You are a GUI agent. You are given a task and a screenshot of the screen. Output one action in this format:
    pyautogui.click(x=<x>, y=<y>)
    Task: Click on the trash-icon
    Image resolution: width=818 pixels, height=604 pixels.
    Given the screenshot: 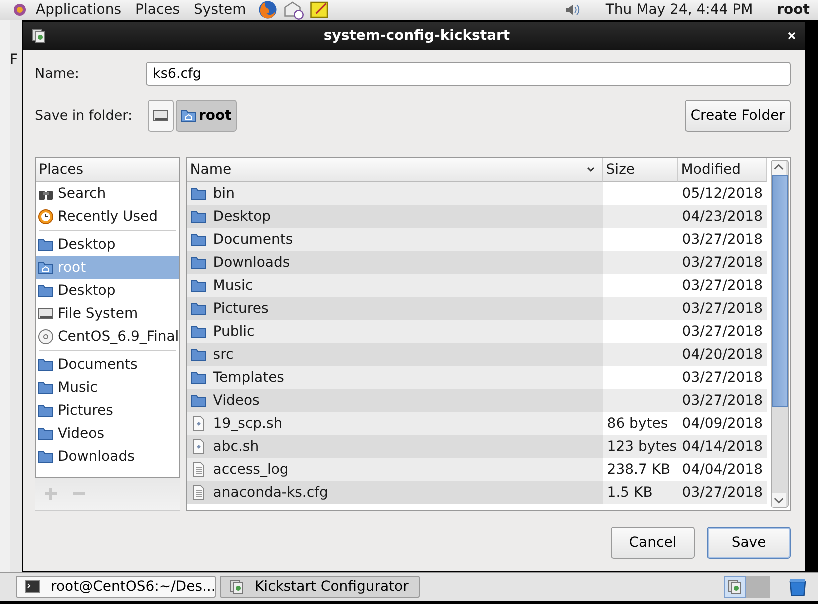 What is the action you would take?
    pyautogui.click(x=798, y=587)
    